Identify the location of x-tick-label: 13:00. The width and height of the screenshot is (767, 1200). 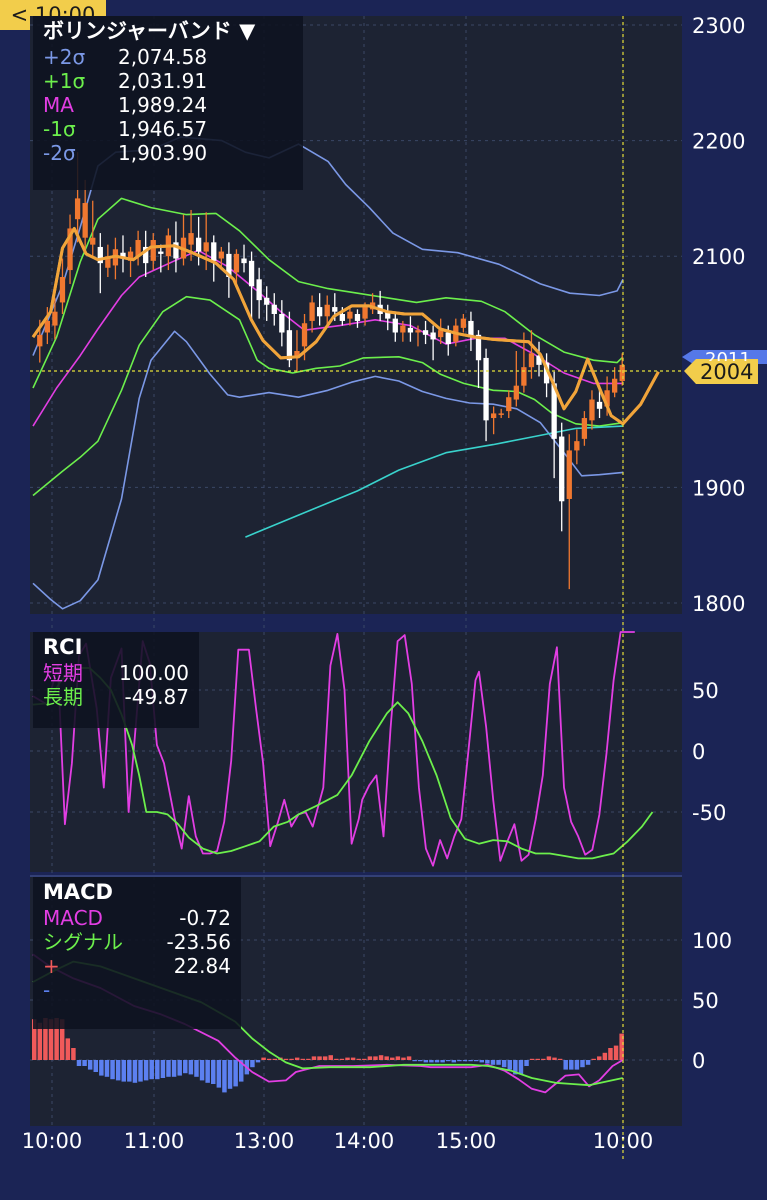
(264, 1141).